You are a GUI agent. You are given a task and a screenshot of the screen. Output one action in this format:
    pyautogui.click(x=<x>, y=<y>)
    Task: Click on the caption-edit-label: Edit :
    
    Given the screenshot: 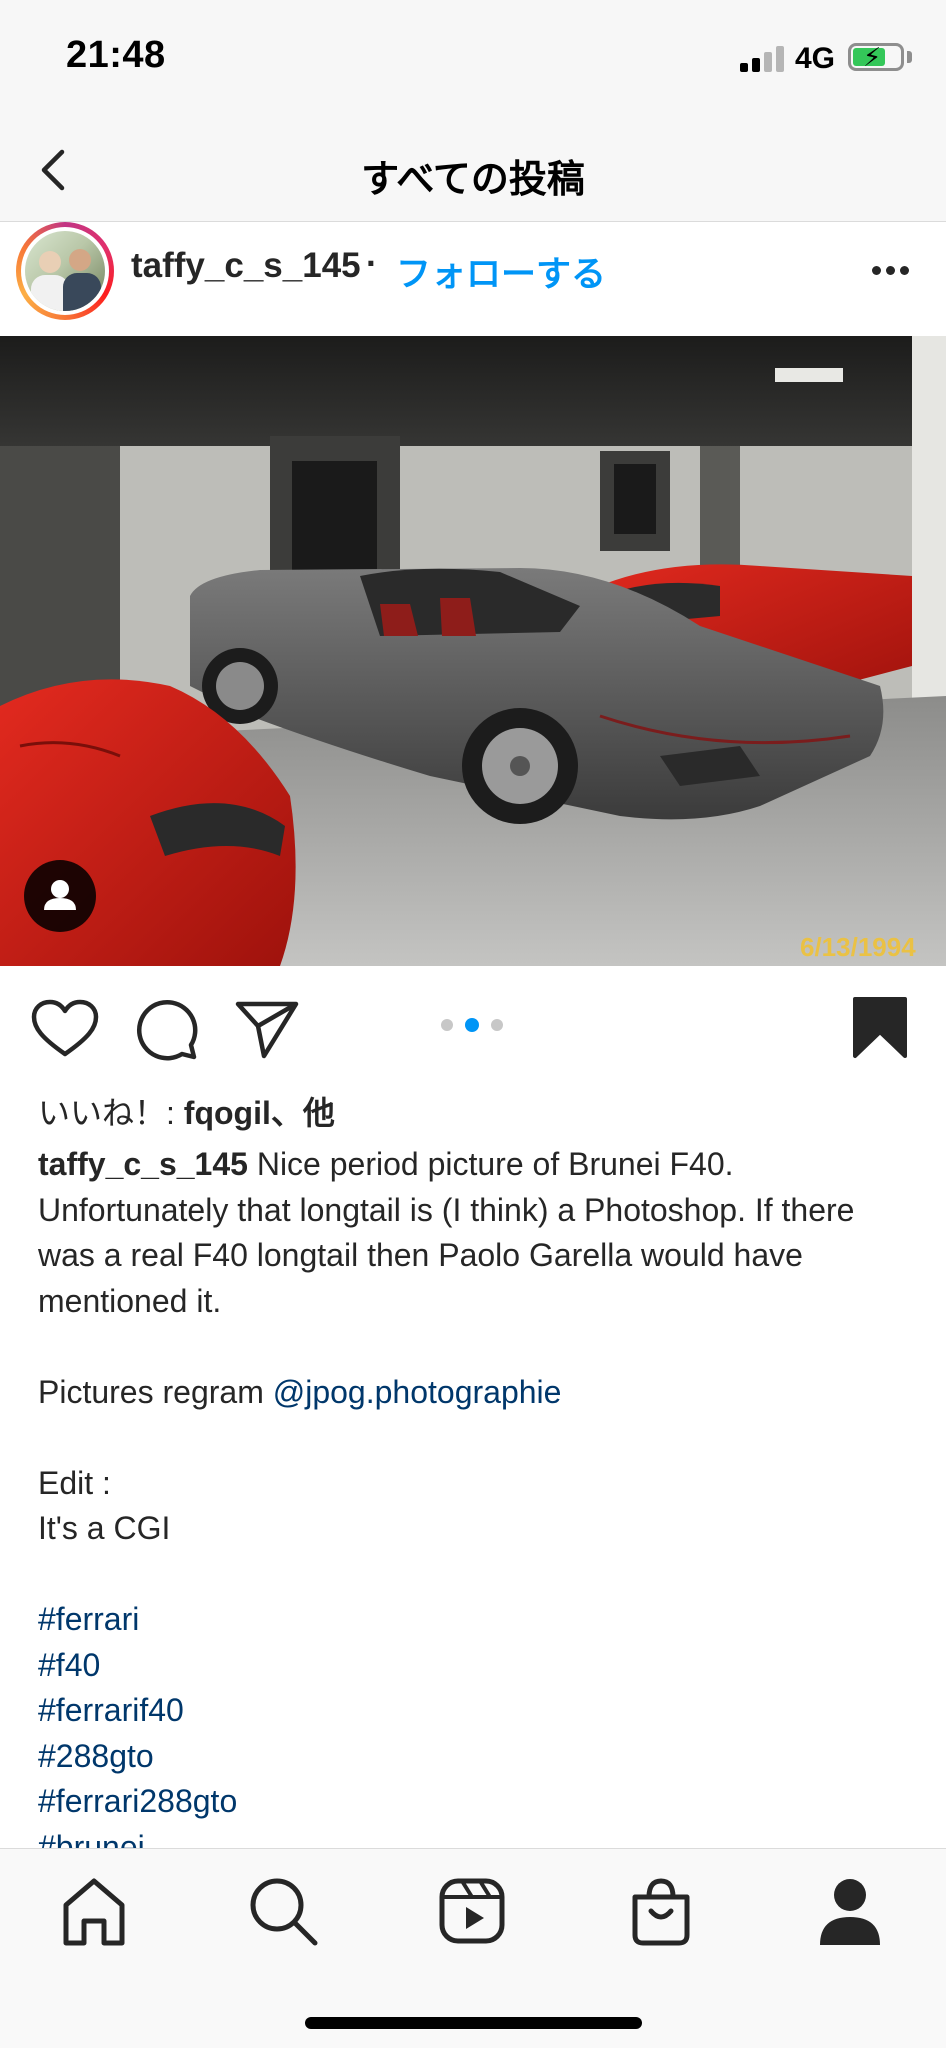 What is the action you would take?
    pyautogui.click(x=74, y=1482)
    